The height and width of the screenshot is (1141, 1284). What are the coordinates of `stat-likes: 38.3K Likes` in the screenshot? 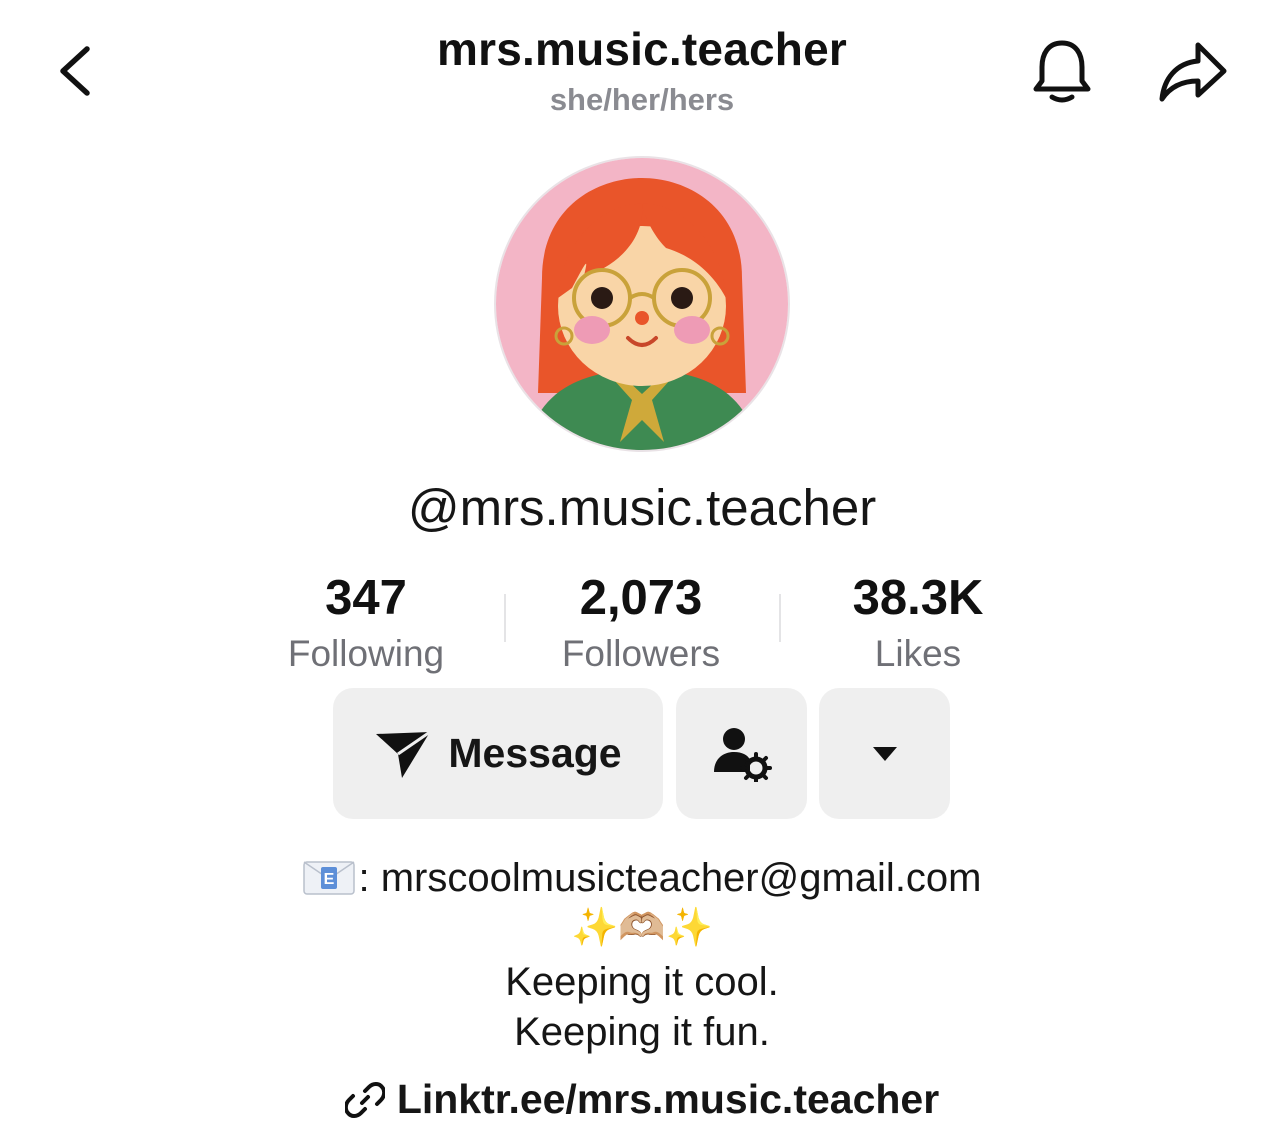 It's located at (918, 623).